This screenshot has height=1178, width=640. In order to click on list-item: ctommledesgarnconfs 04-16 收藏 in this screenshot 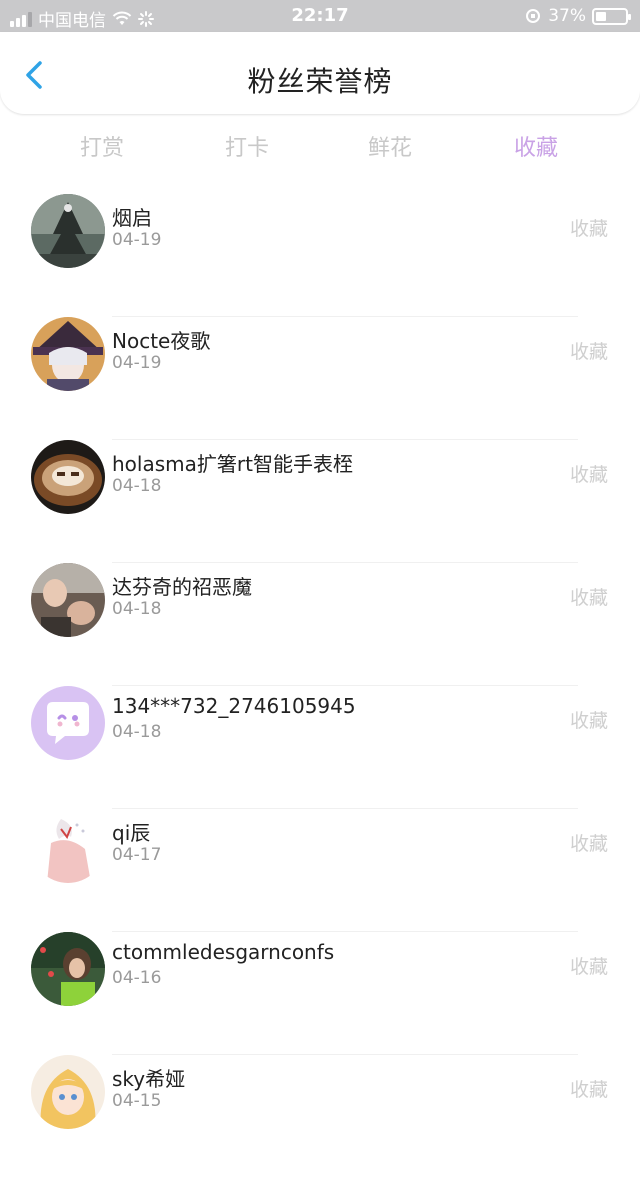, I will do `click(320, 993)`.